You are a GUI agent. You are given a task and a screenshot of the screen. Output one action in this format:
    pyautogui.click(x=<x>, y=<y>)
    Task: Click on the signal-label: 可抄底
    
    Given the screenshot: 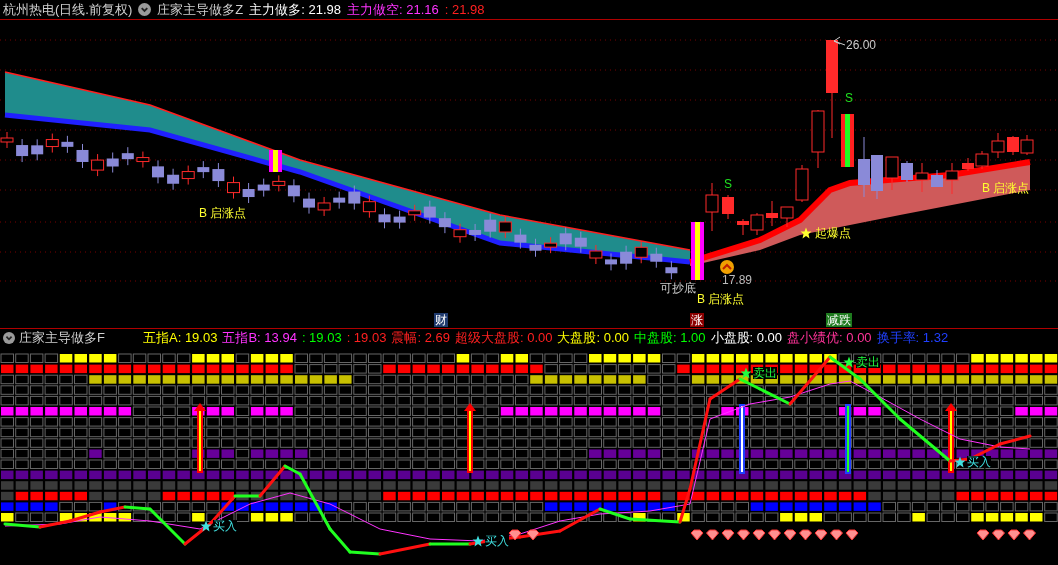 What is the action you would take?
    pyautogui.click(x=678, y=288)
    